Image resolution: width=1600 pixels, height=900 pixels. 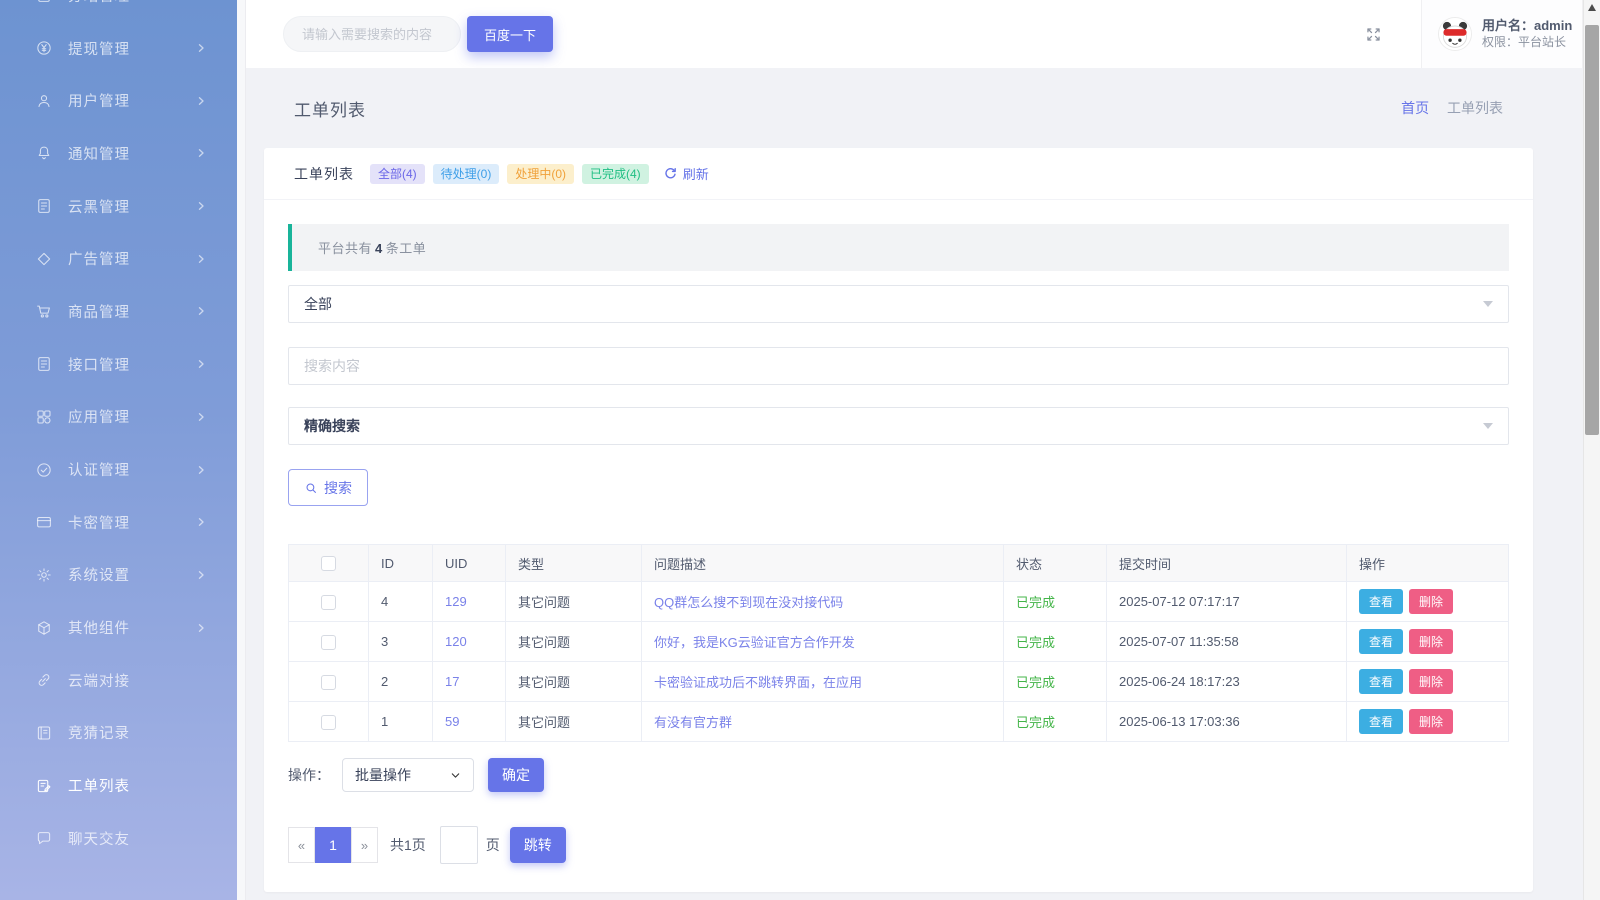 What do you see at coordinates (364, 845) in the screenshot?
I see `pagination-next: »` at bounding box center [364, 845].